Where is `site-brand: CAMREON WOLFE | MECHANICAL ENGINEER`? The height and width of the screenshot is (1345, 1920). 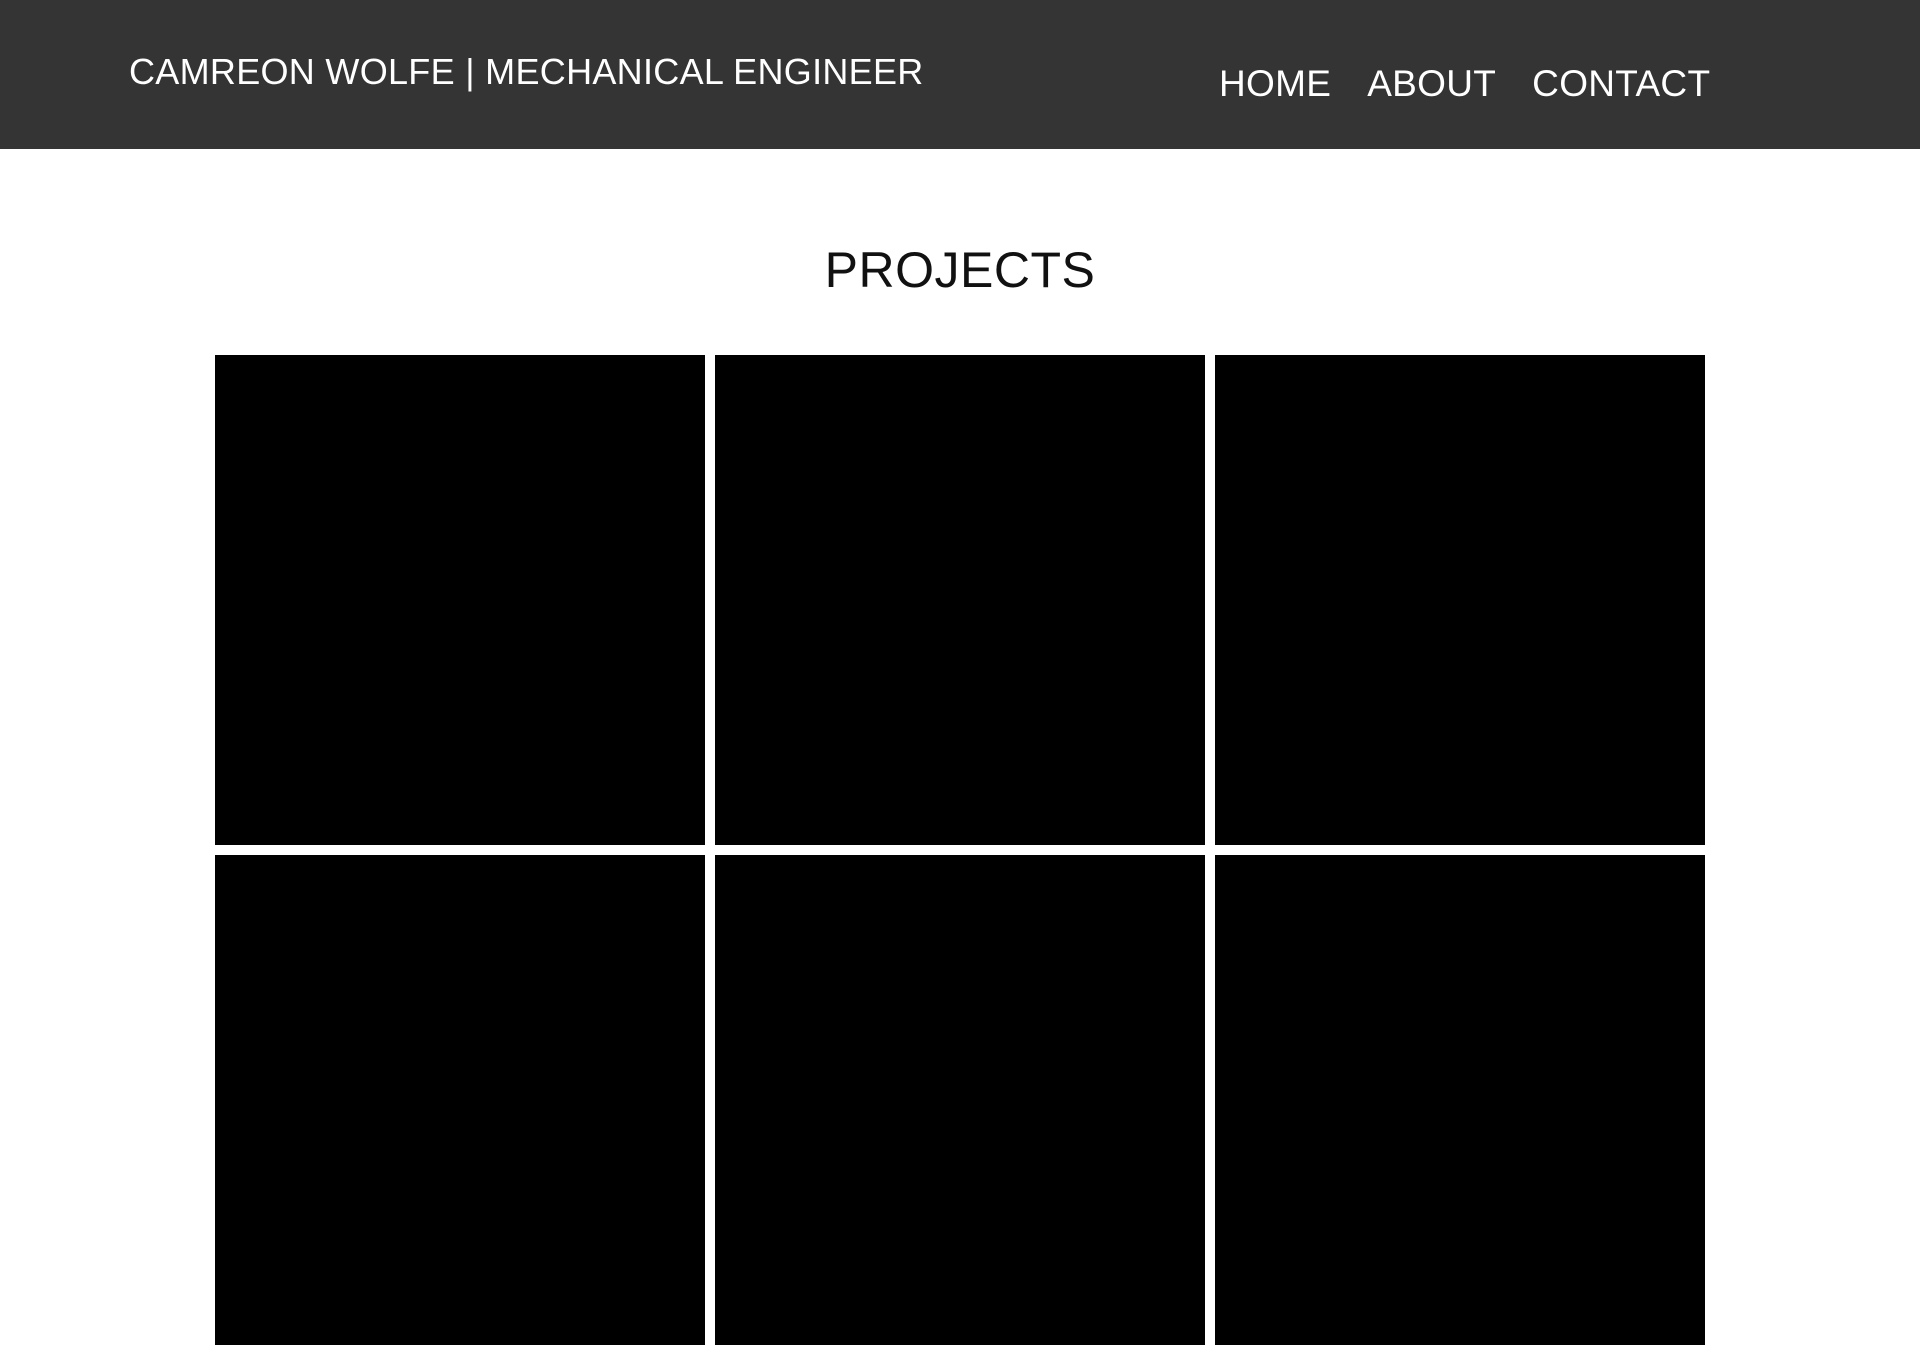 site-brand: CAMREON WOLFE | MECHANICAL ENGINEER is located at coordinates (526, 72).